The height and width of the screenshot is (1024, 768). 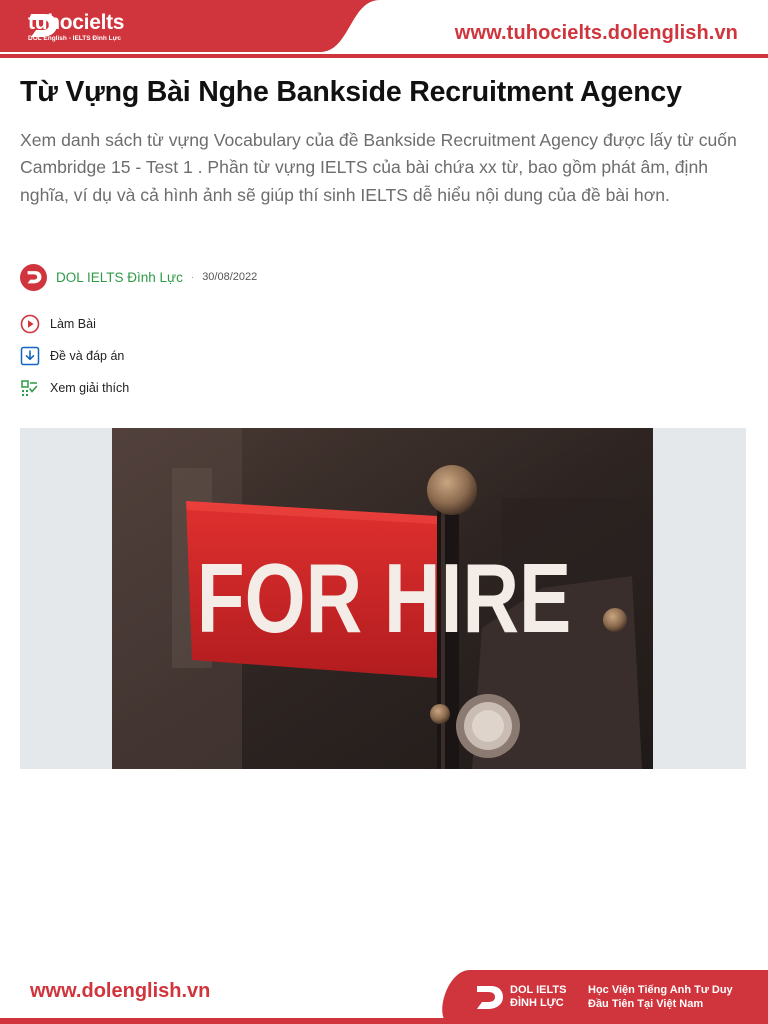 I want to click on sign-text: FOR HIRE, so click(x=384, y=598).